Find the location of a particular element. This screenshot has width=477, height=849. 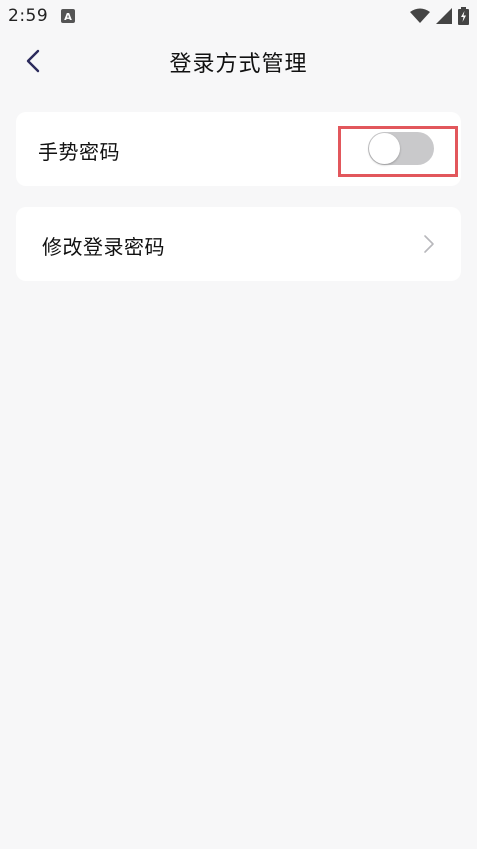

change-login-password-label: 修改登录密码 is located at coordinates (103, 247).